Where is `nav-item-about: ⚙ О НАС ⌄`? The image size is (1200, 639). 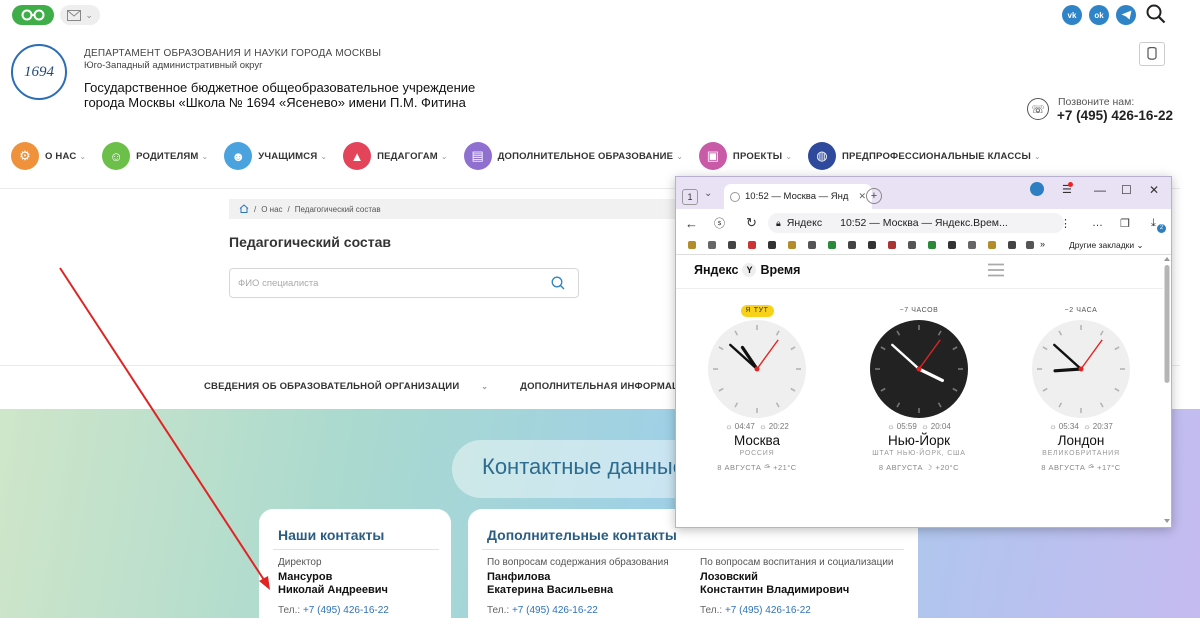
nav-item-about: ⚙ О НАС ⌄ is located at coordinates (48, 156).